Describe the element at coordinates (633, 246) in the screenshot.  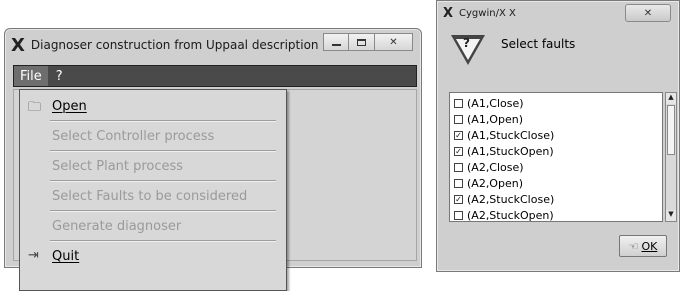
I see `ok-hand-icon: ☜` at that location.